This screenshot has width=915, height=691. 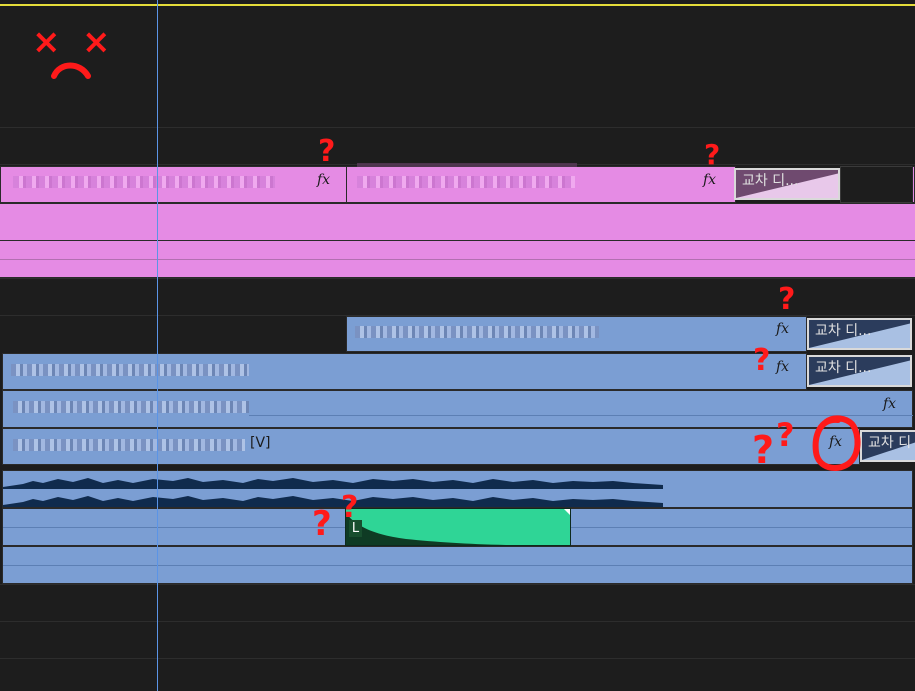 I want to click on empty-gap, so click(x=877, y=184).